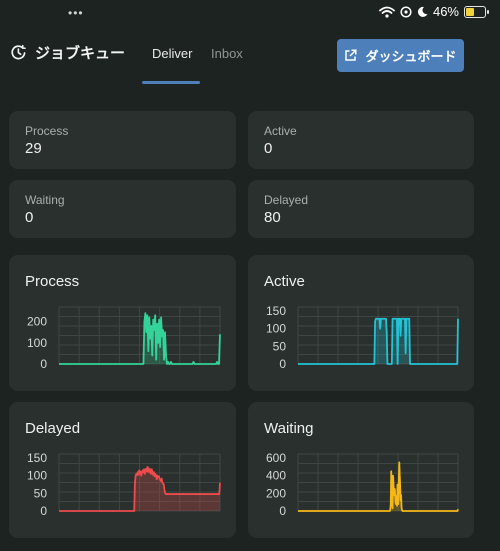 The image size is (500, 551). I want to click on clock-icon, so click(18, 52).